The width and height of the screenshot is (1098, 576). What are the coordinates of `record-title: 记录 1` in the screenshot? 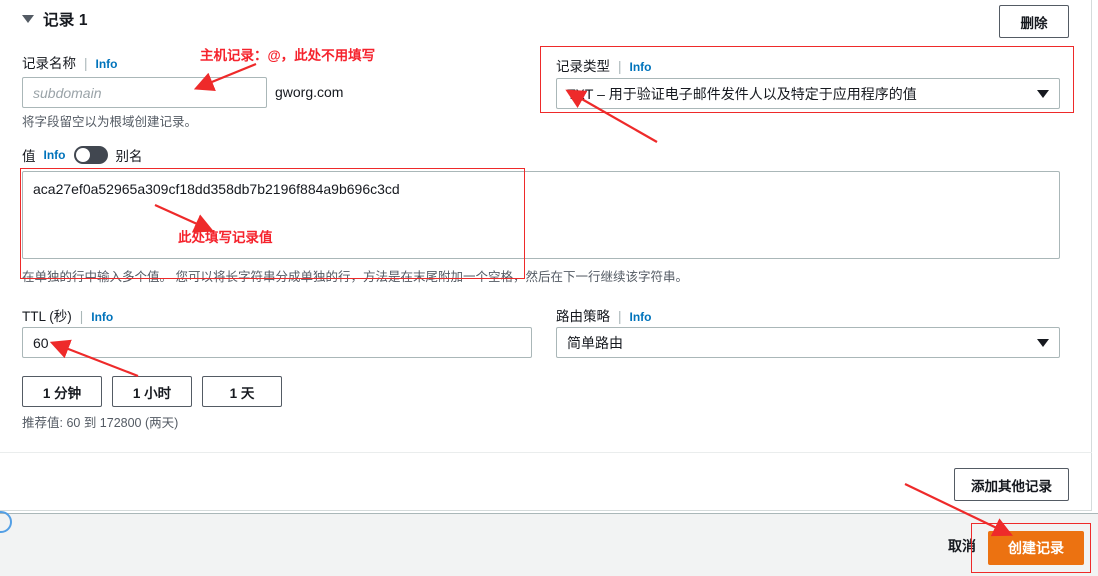 It's located at (65, 20).